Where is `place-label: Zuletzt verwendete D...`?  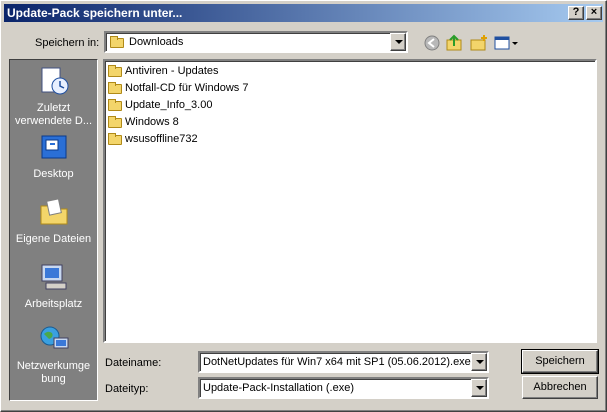
place-label: Zuletzt verwendete D... is located at coordinates (53, 114).